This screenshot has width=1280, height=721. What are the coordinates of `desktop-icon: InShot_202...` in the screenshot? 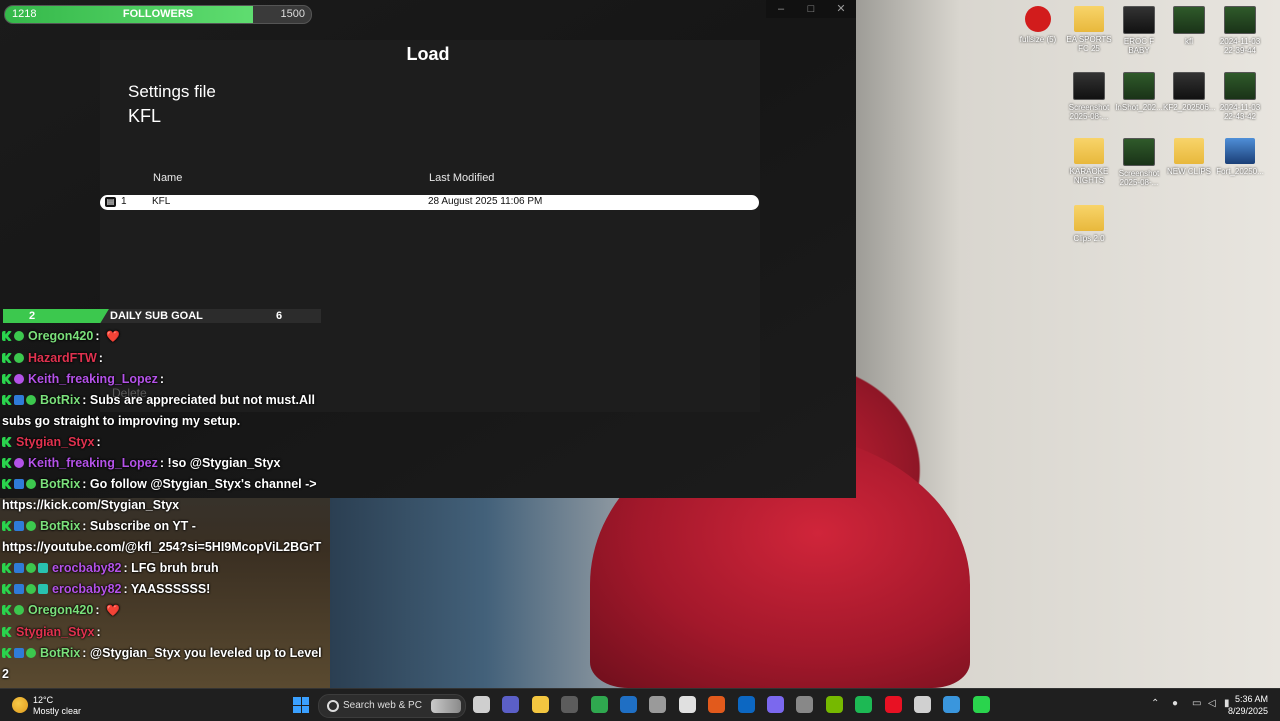 It's located at (1139, 92).